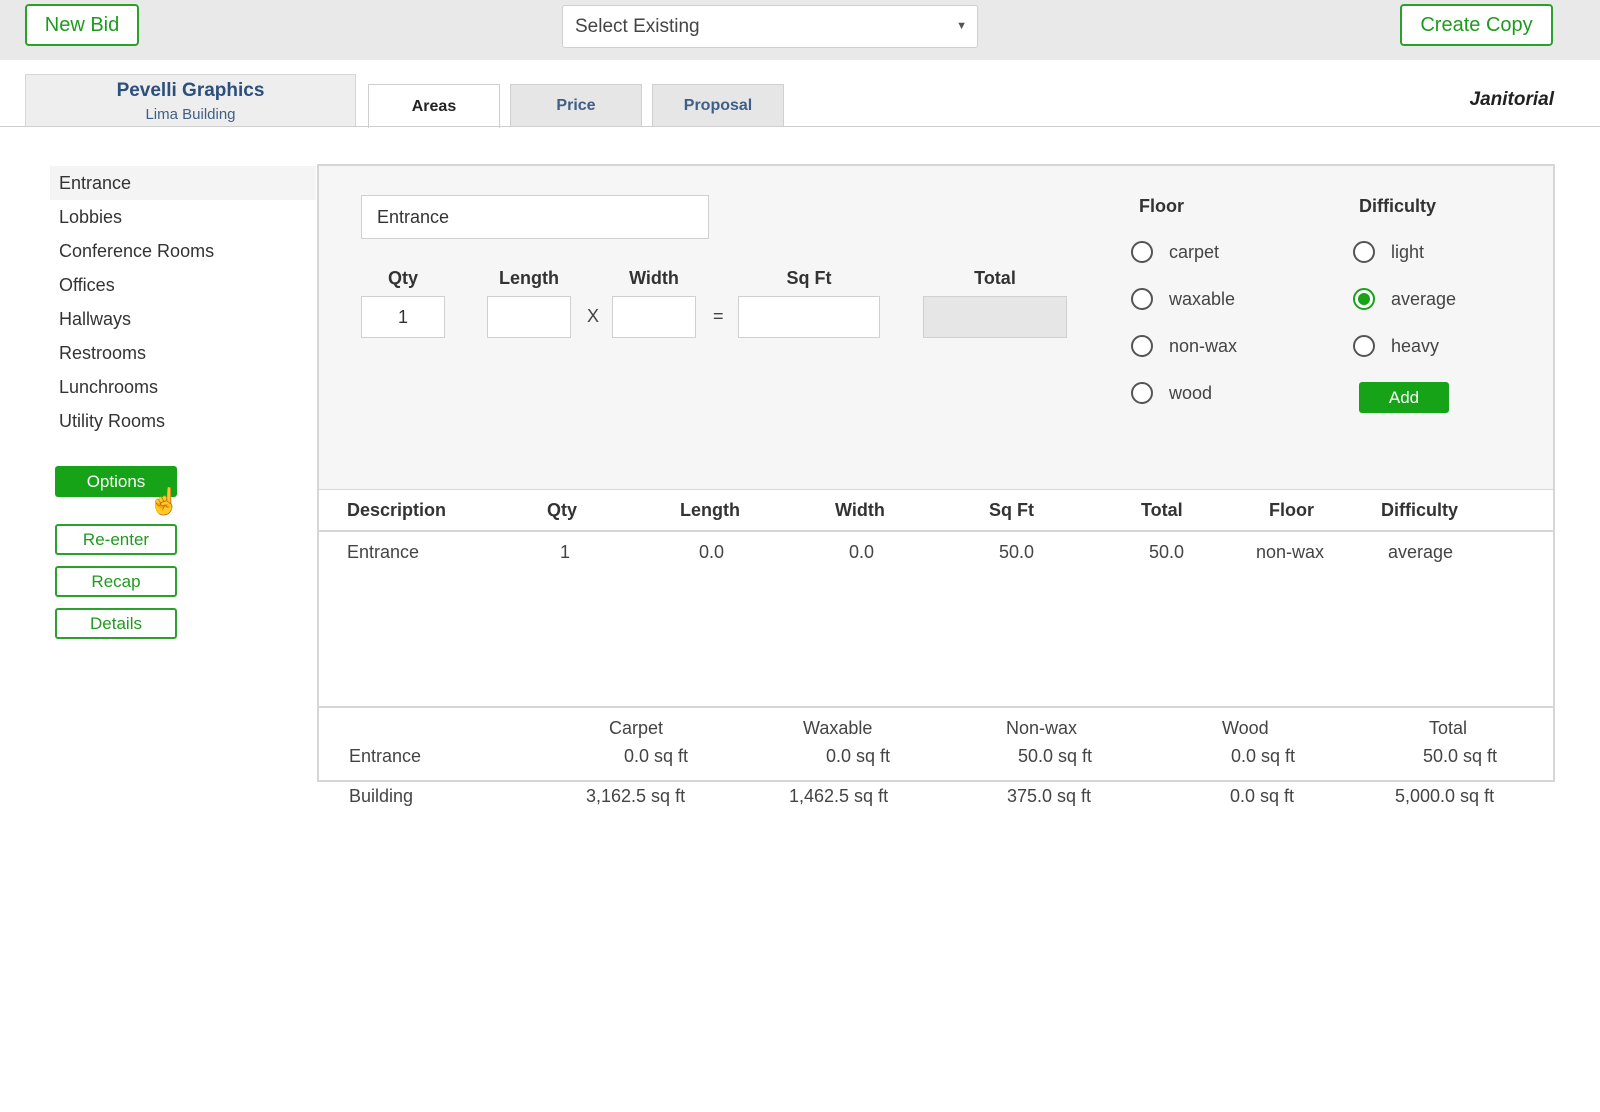  What do you see at coordinates (654, 317) in the screenshot?
I see `width-input` at bounding box center [654, 317].